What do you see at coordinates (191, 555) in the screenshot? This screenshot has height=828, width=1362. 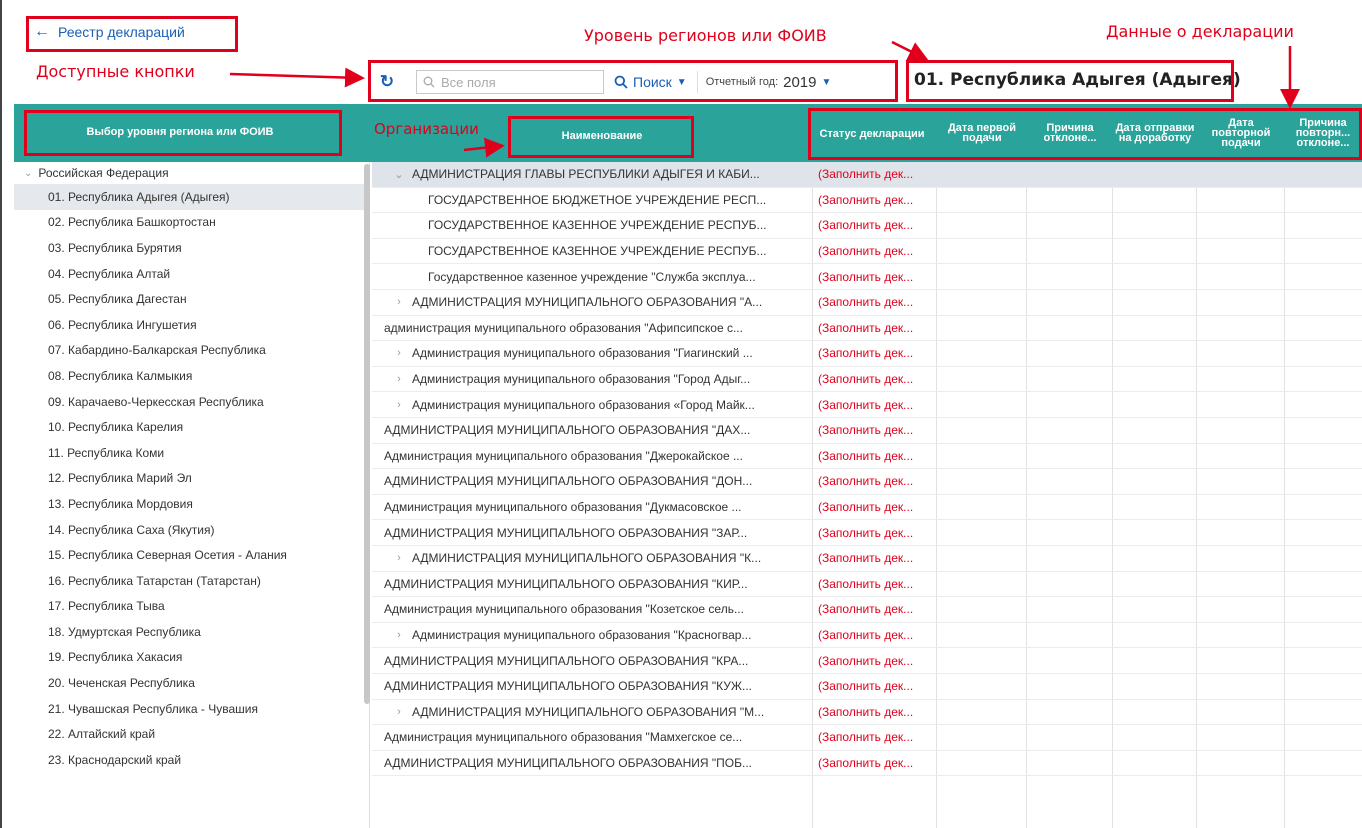 I see `region-item: 15. Республика Северная Осетия - Алания` at bounding box center [191, 555].